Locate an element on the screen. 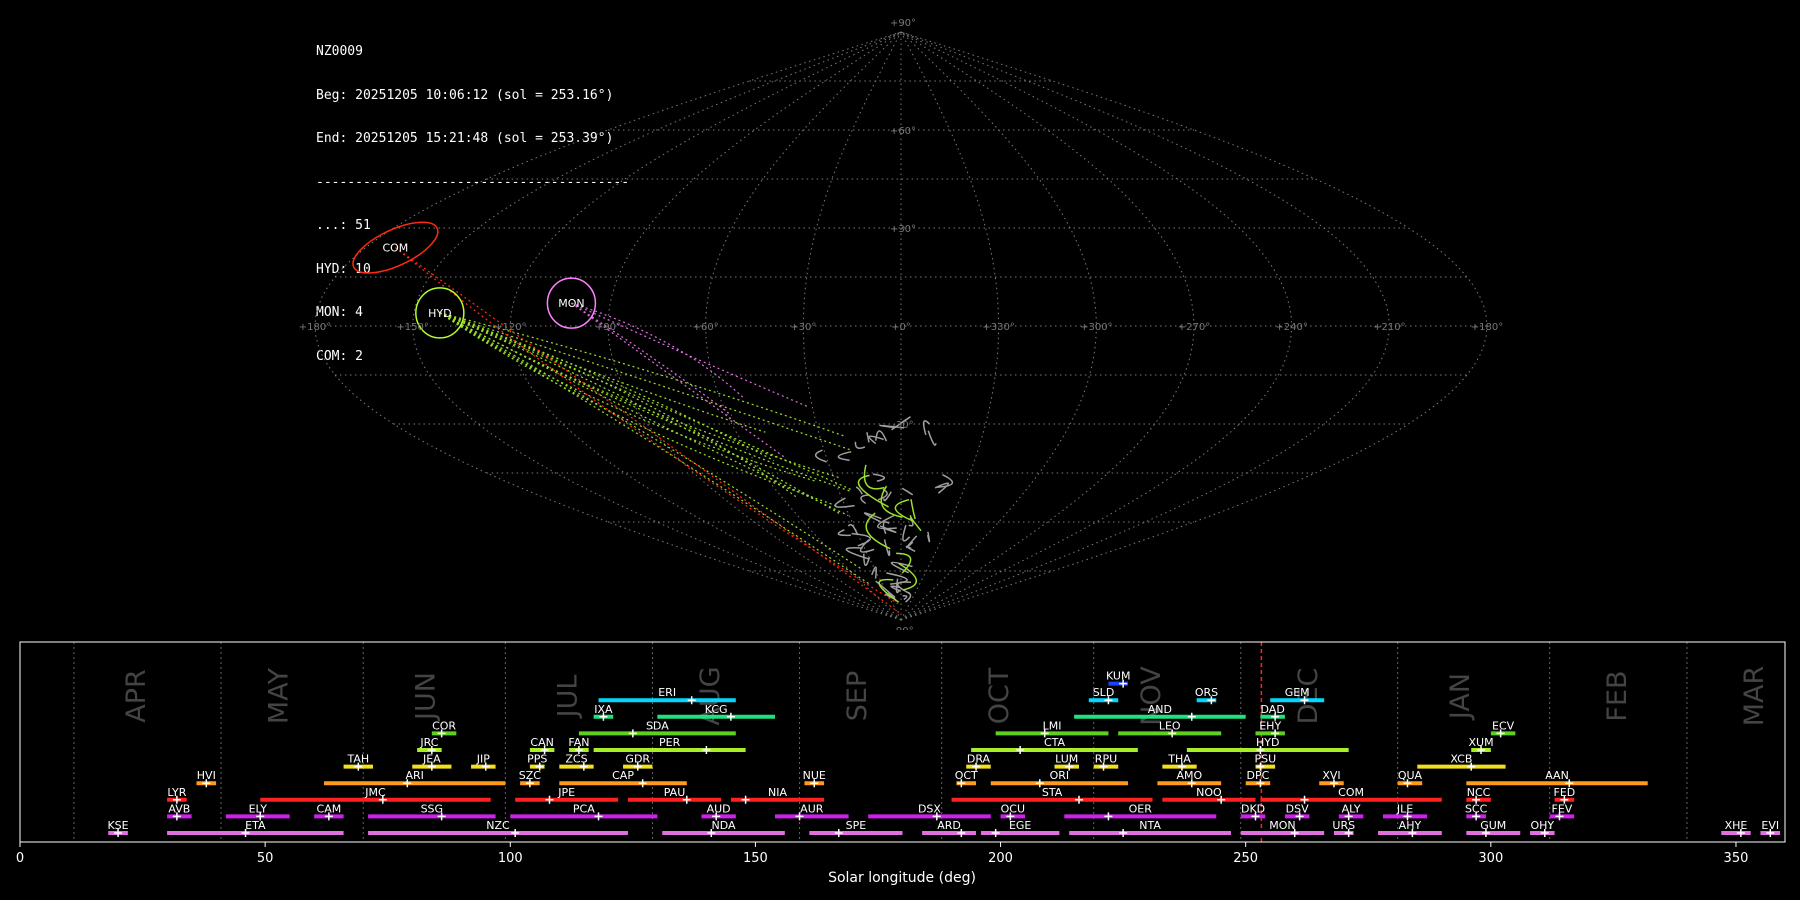 This screenshot has height=900, width=1800. shower-label: ARD is located at coordinates (949, 825).